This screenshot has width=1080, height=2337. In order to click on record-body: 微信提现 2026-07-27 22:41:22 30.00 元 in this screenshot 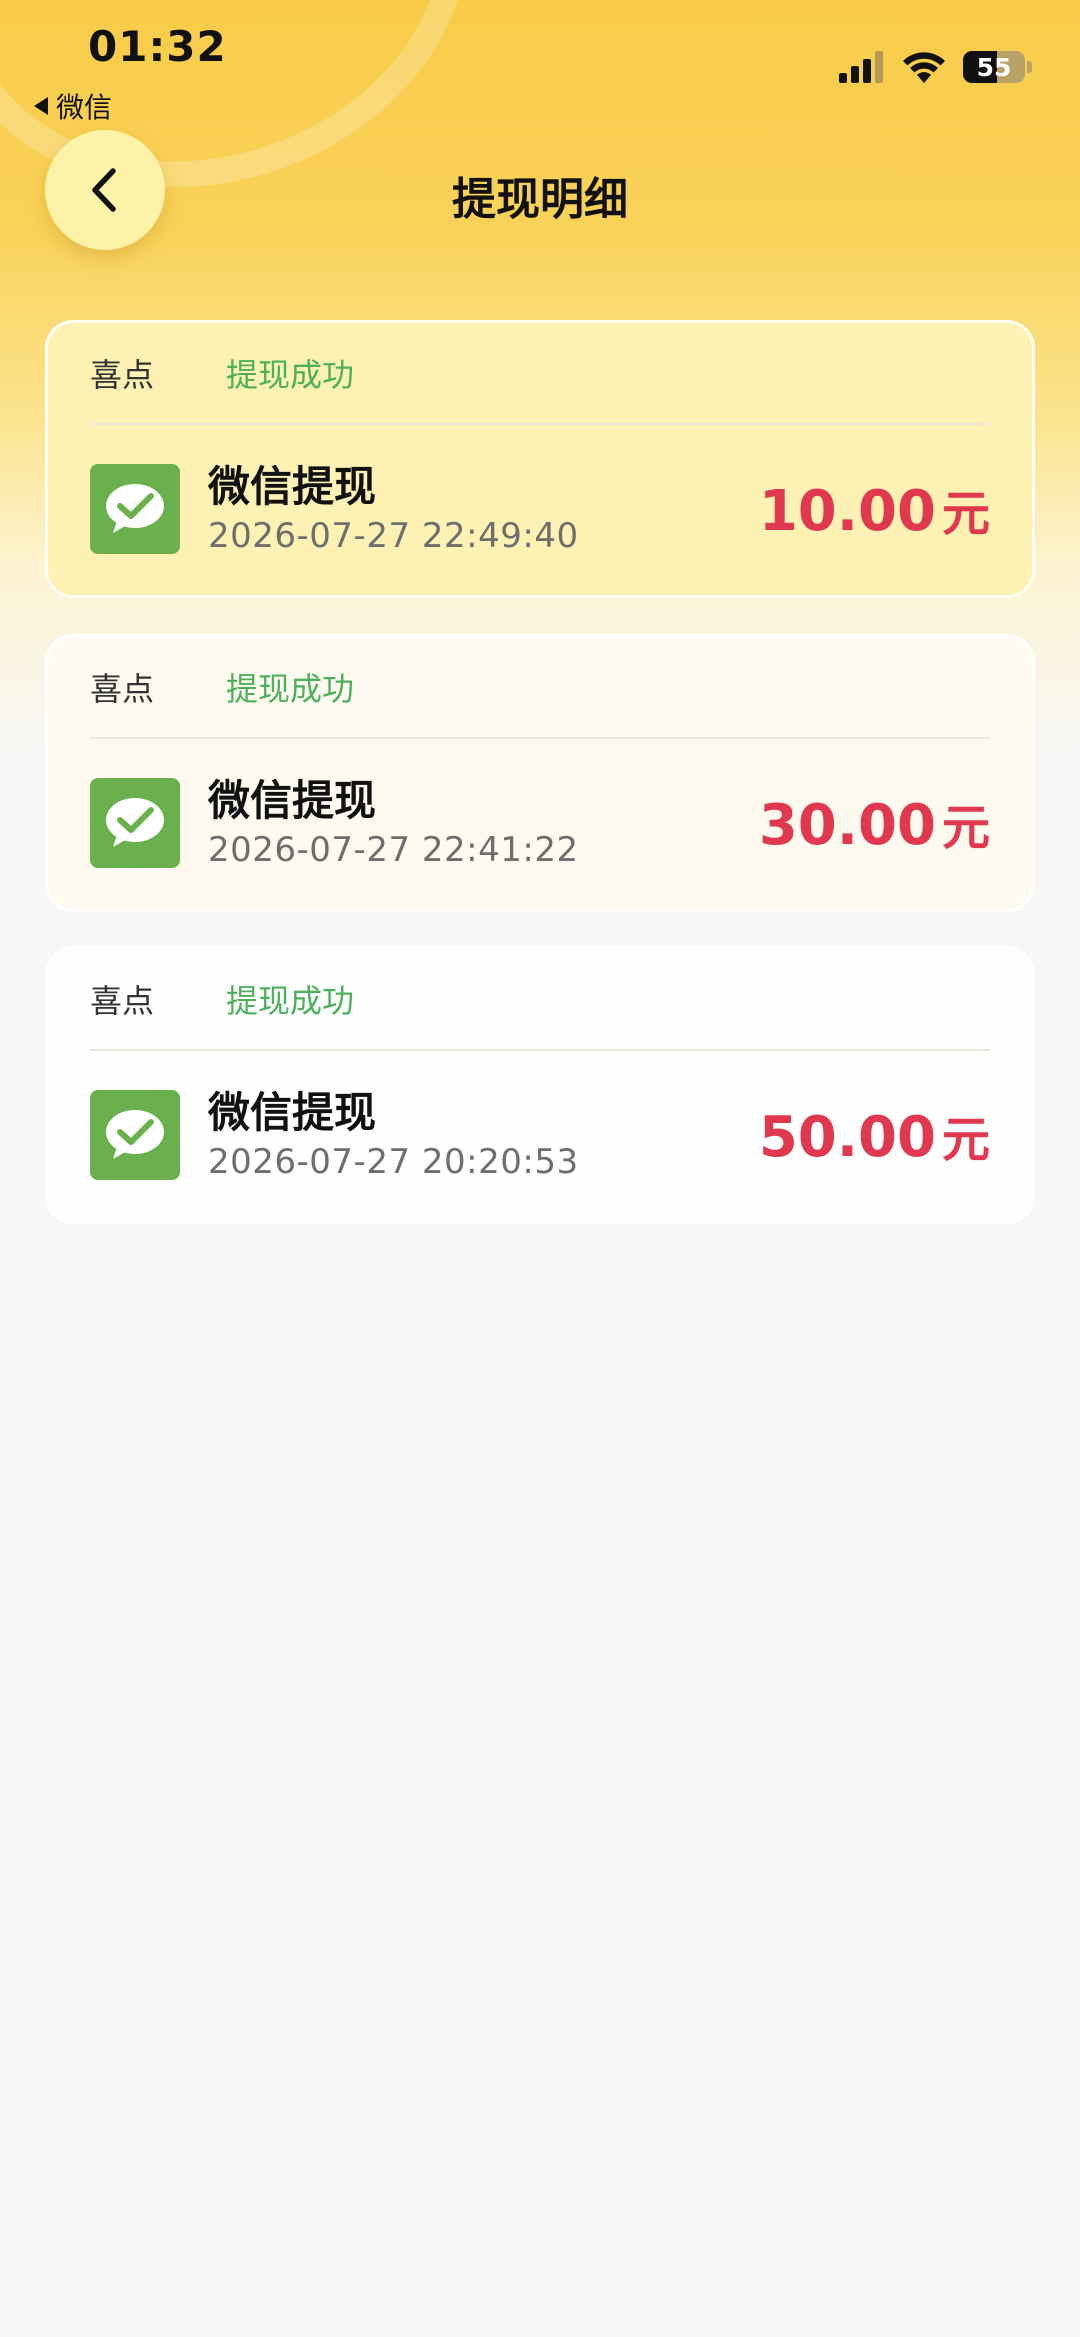, I will do `click(540, 823)`.